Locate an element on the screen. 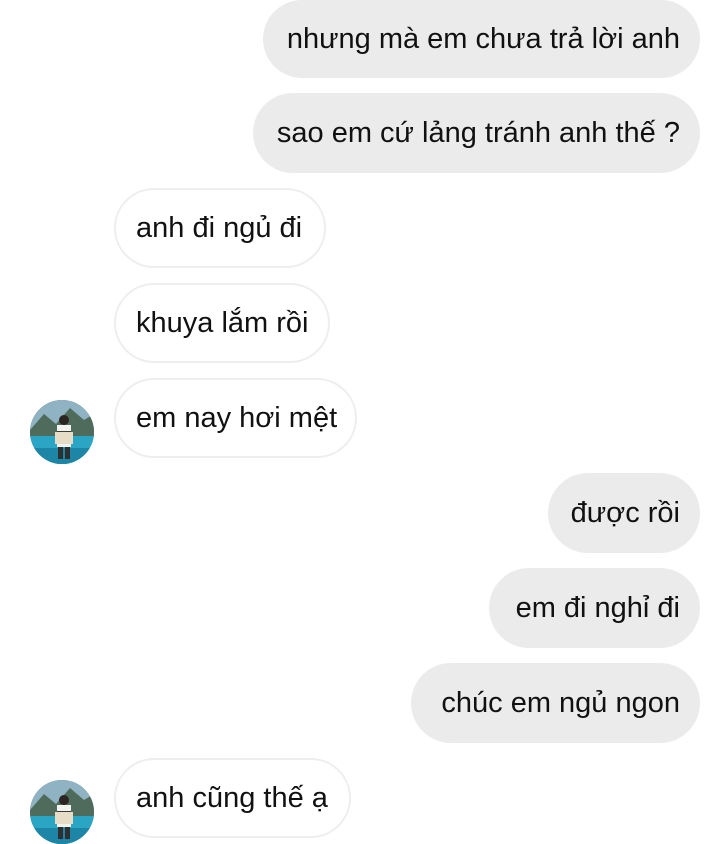 This screenshot has width=720, height=844. outgoing-message: được rồi is located at coordinates (624, 513).